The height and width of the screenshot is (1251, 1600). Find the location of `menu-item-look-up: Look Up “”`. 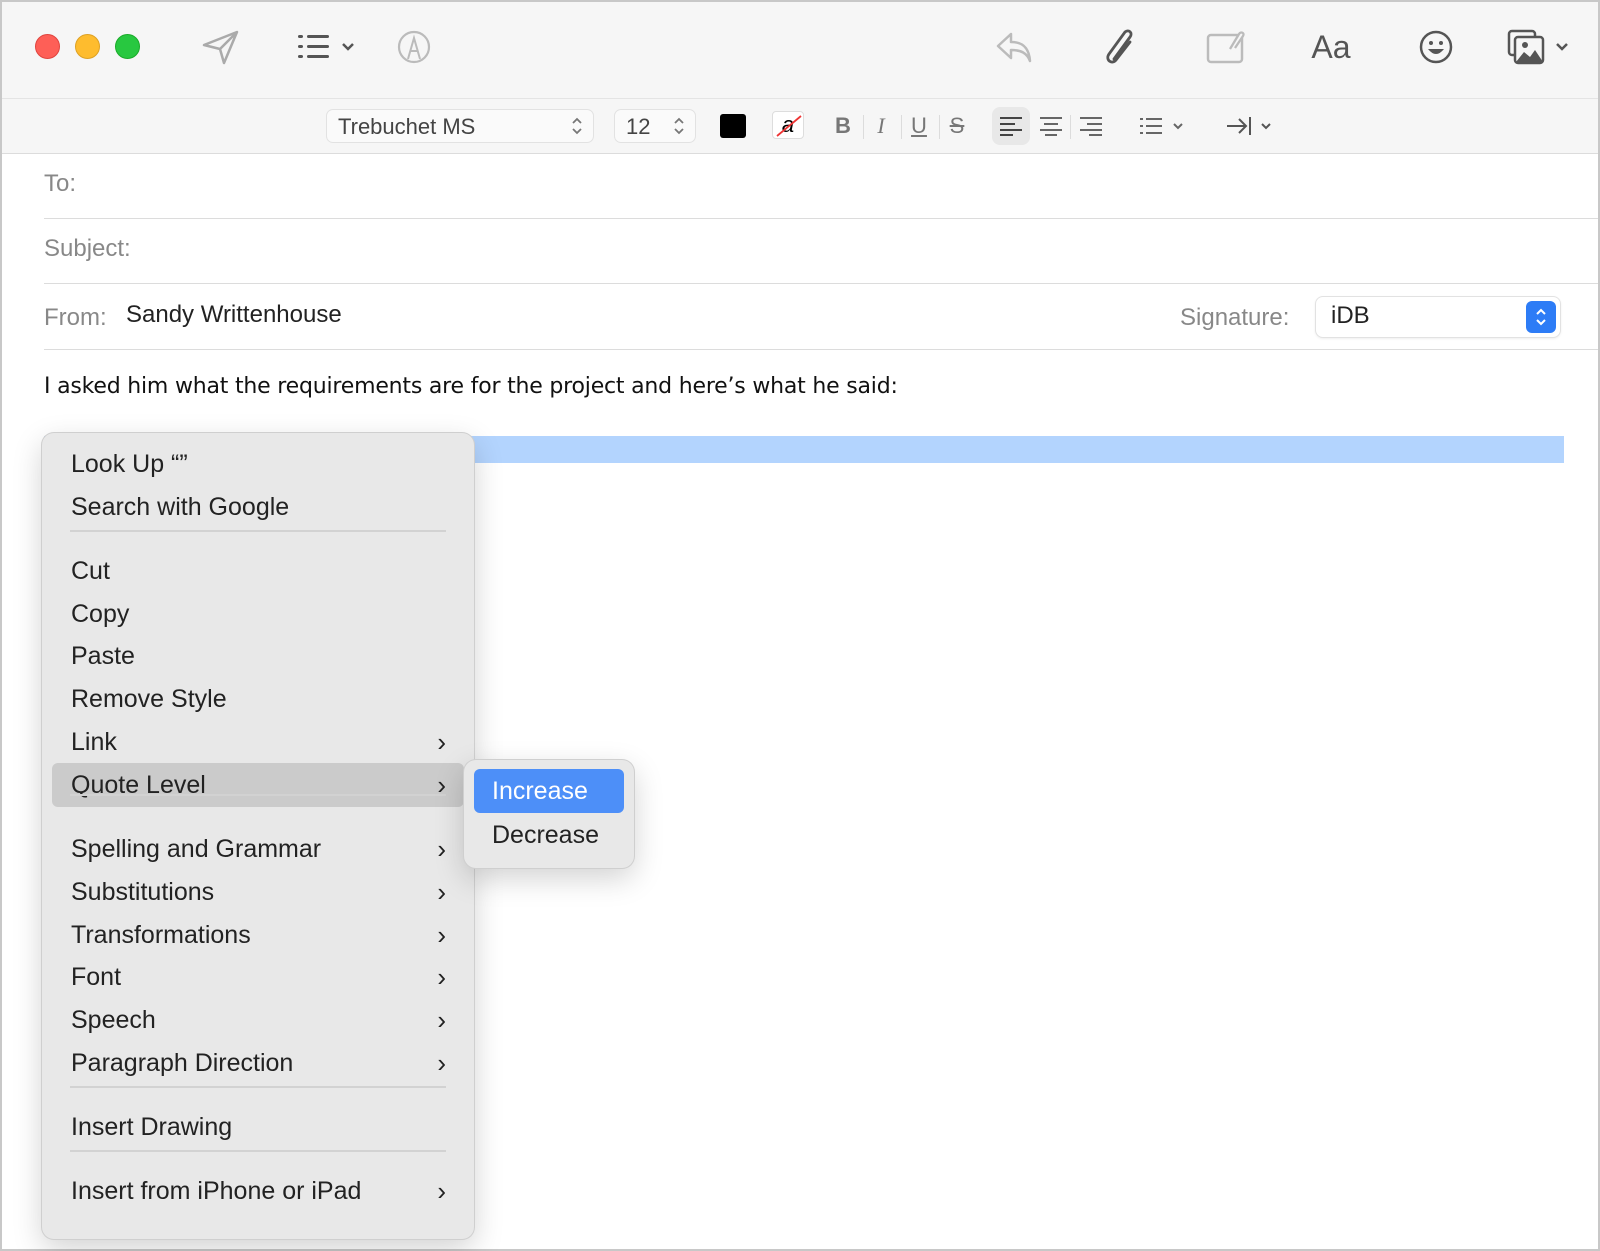

menu-item-look-up: Look Up “” is located at coordinates (258, 464).